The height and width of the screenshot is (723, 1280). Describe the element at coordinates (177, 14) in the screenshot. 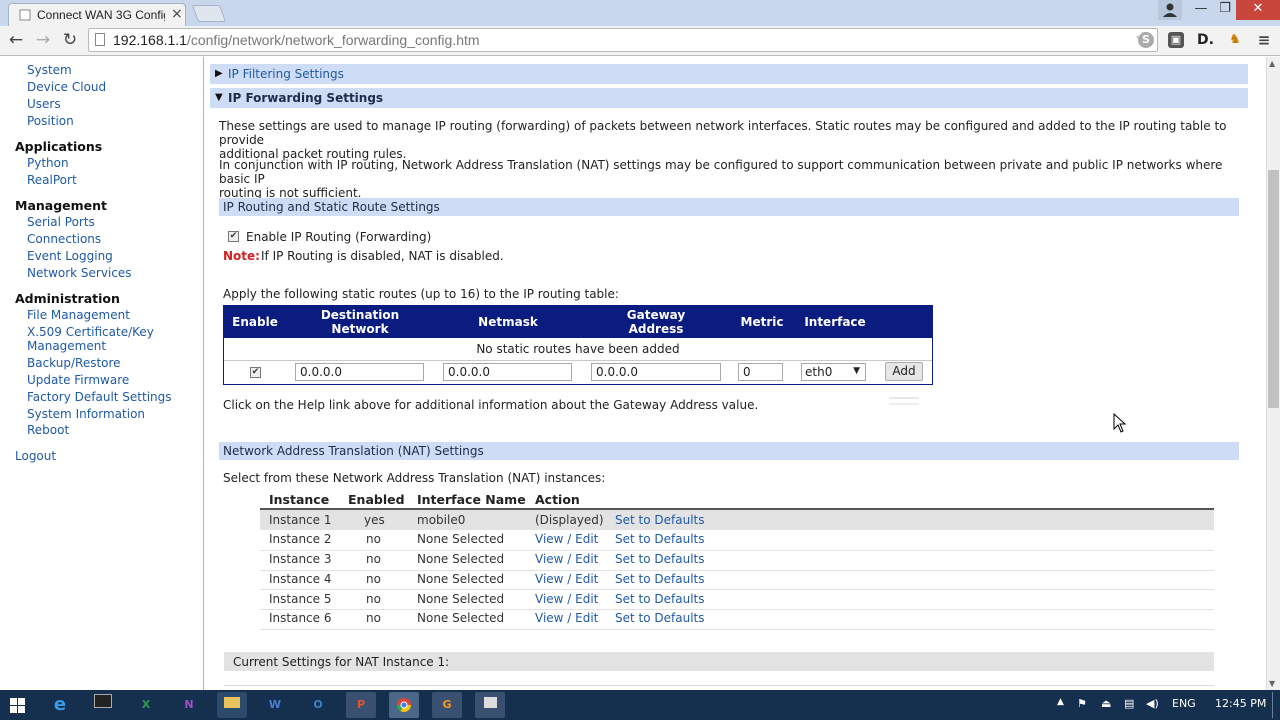

I see `tab-close-icon: ×` at that location.